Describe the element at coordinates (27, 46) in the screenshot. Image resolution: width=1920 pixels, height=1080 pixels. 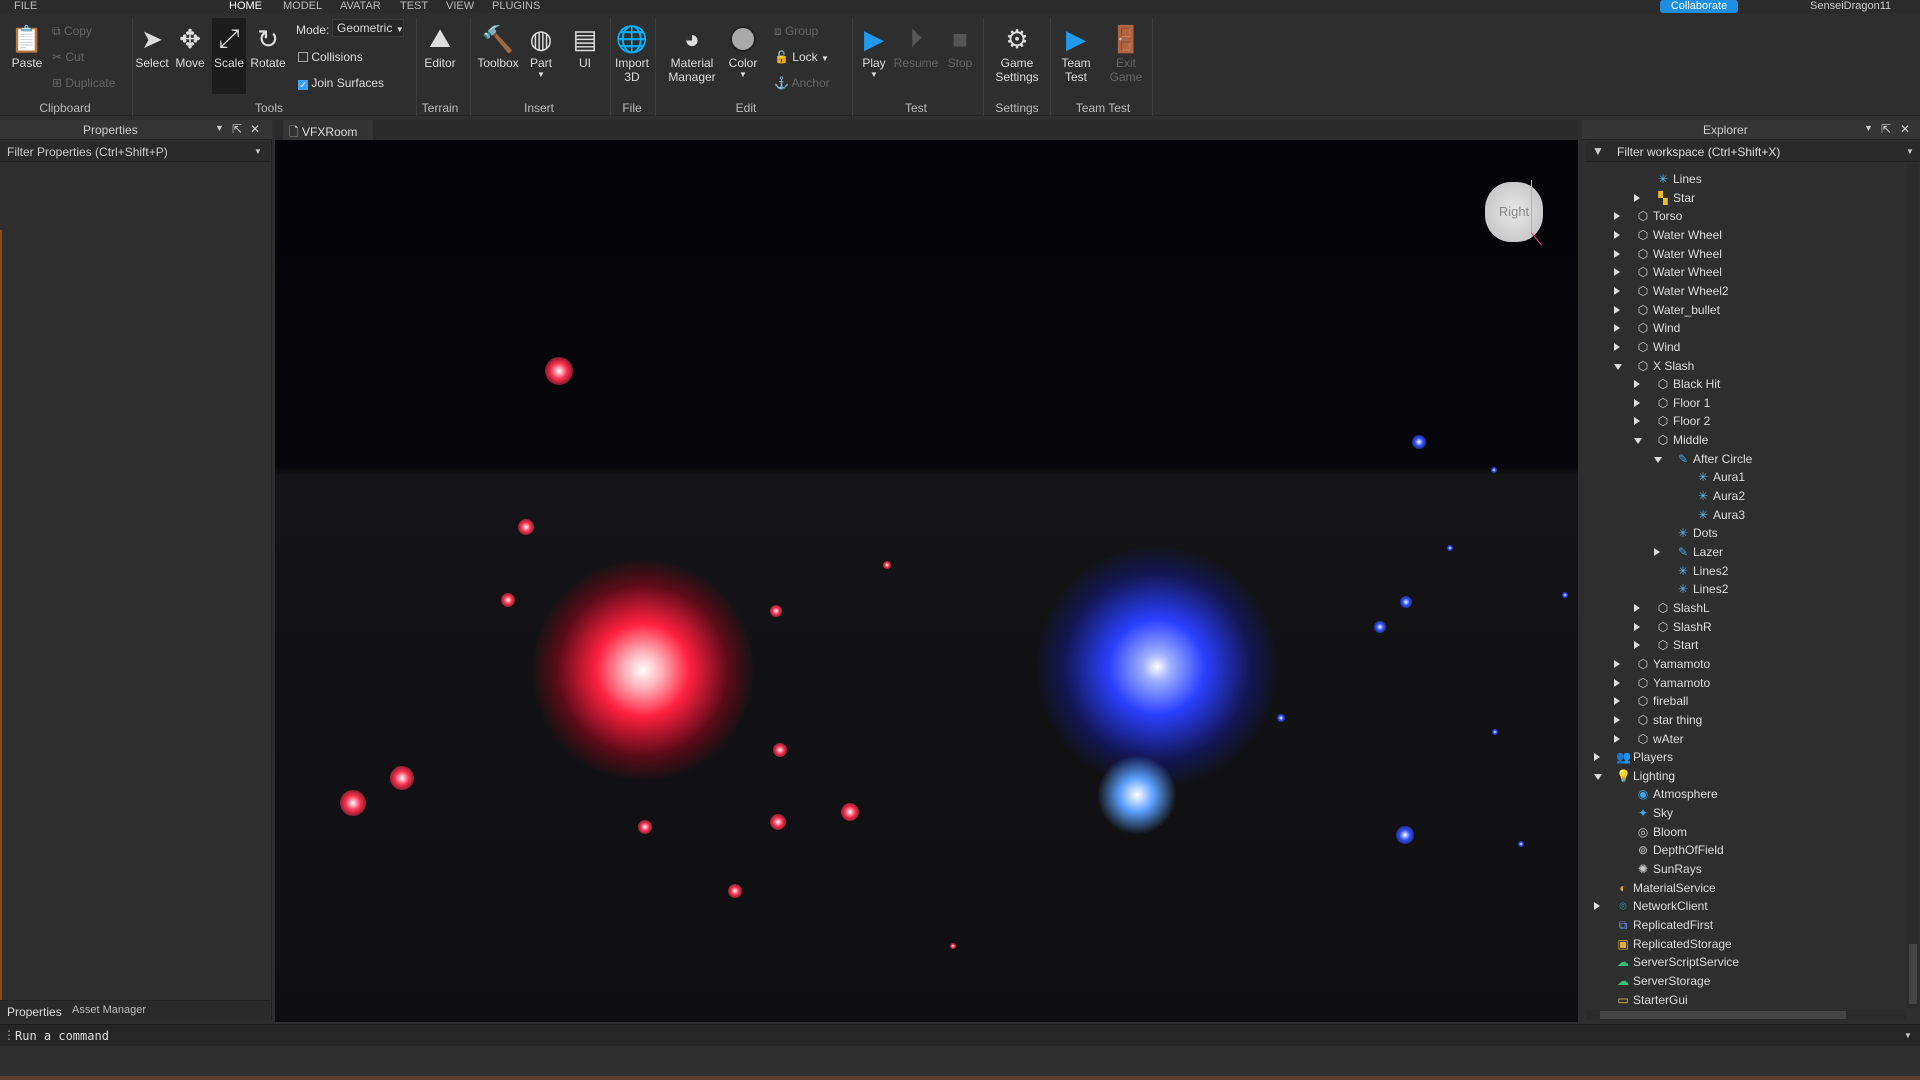
I see `paste-button: 📋 Paste` at that location.